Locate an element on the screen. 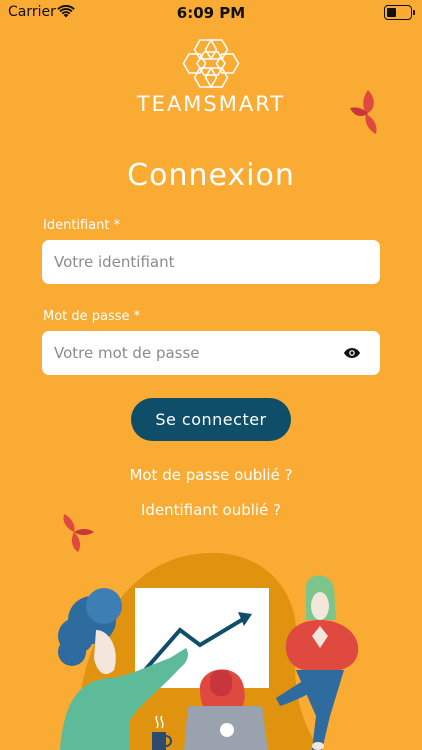  show-password-eye-icon is located at coordinates (352, 353).